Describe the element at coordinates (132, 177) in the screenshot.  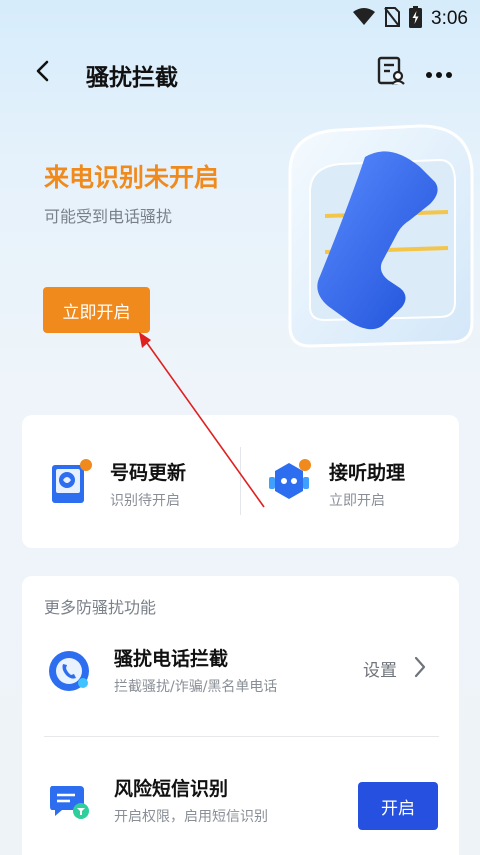
I see `hero-title: 来电识别未开启` at that location.